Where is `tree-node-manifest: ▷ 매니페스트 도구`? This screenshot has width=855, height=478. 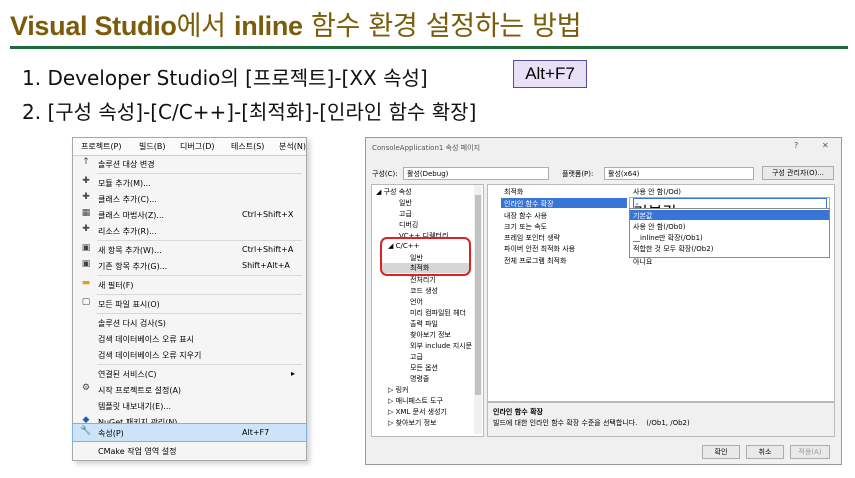 tree-node-manifest: ▷ 매니페스트 도구 is located at coordinates (415, 401).